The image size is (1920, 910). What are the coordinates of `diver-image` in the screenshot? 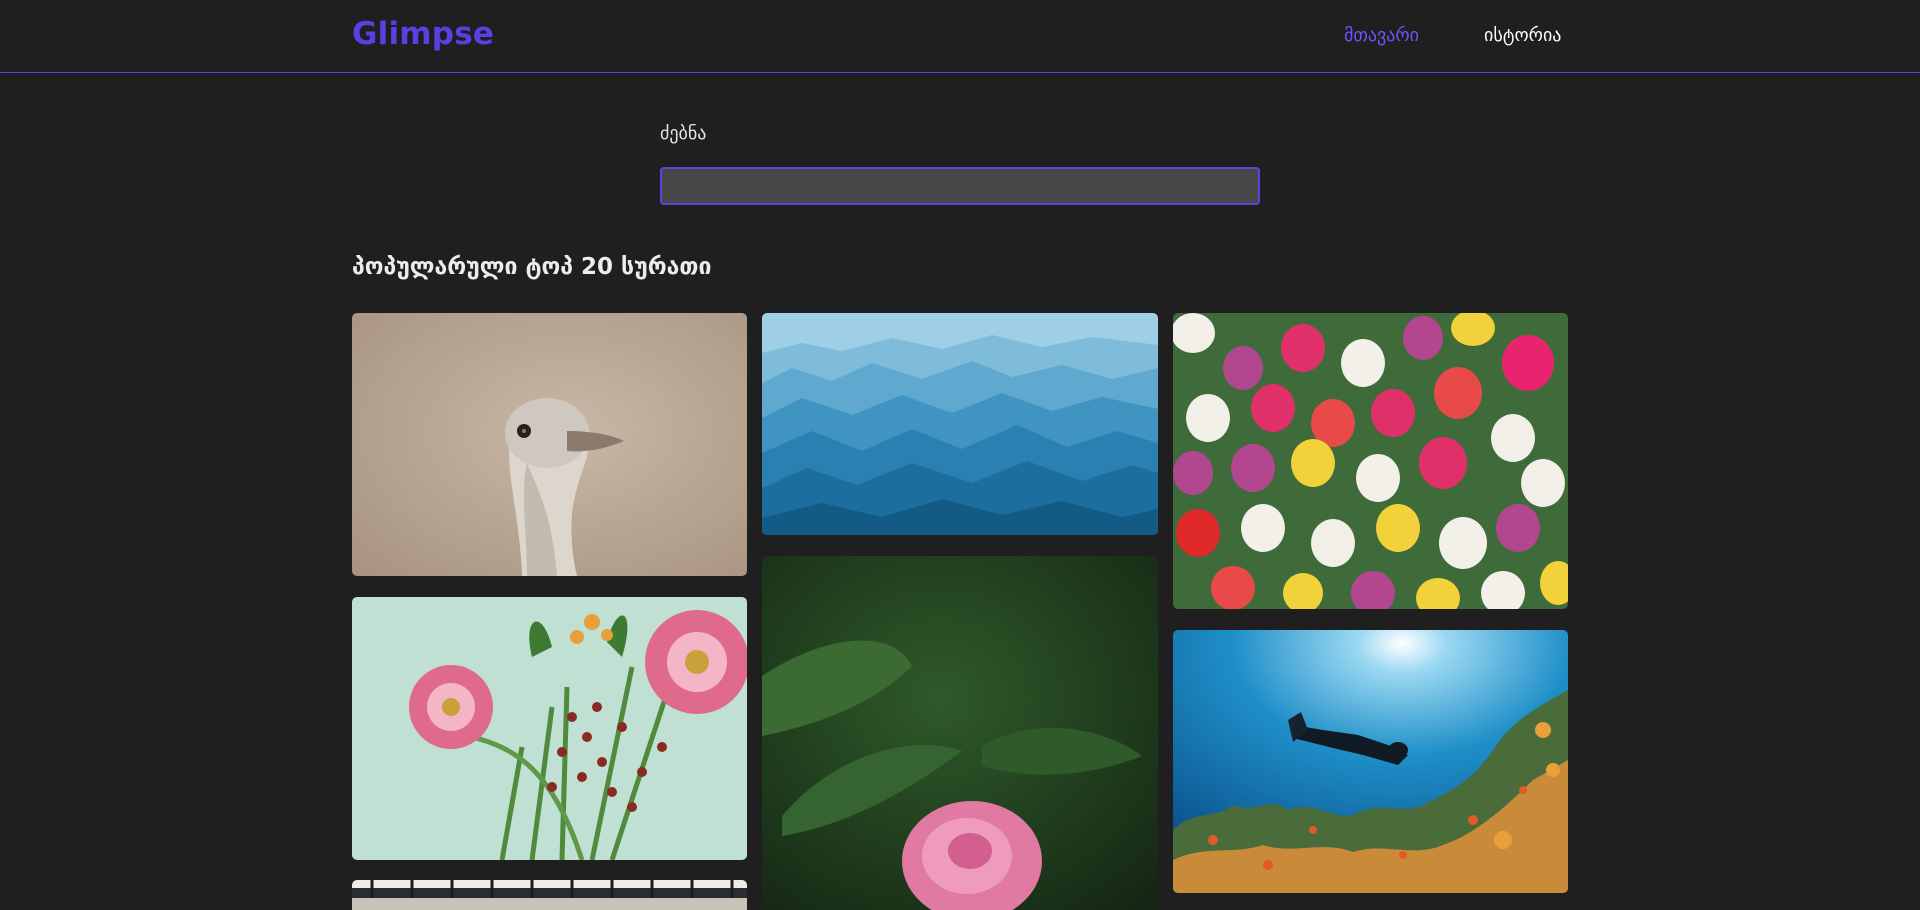 It's located at (1370, 761).